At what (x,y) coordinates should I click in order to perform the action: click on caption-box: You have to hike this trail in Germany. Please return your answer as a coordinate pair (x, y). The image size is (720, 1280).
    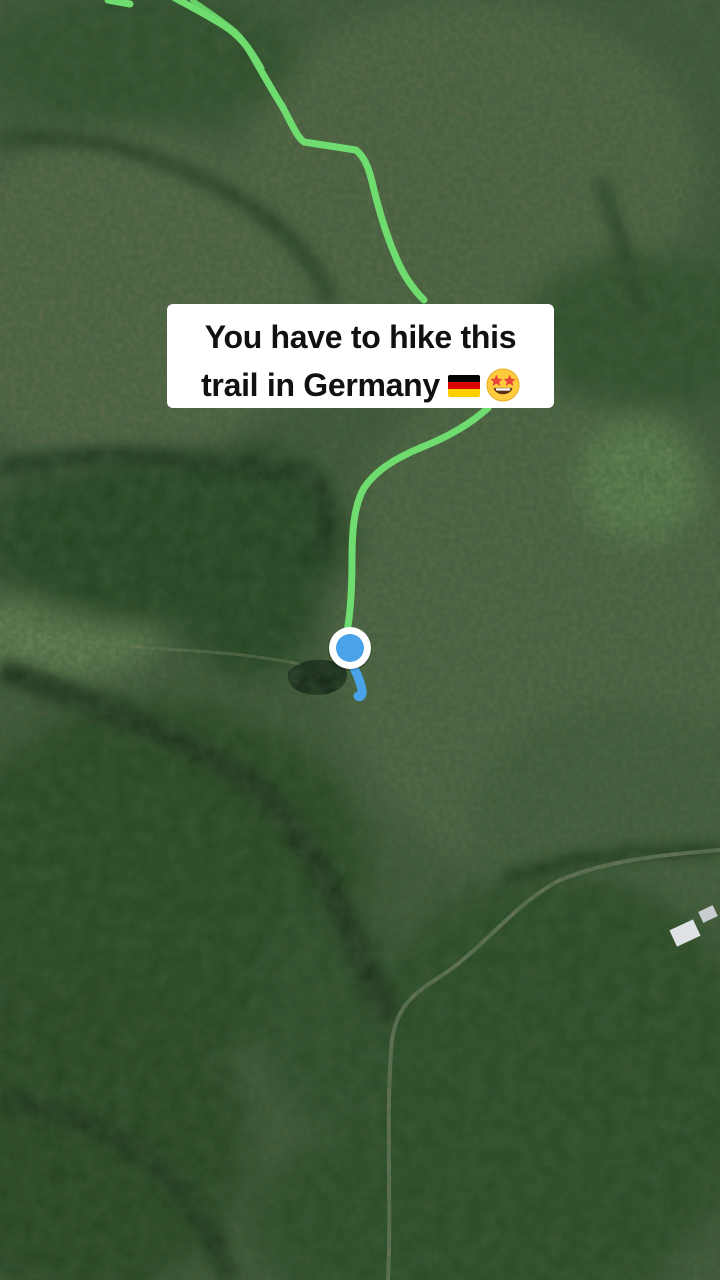
    Looking at the image, I should click on (360, 356).